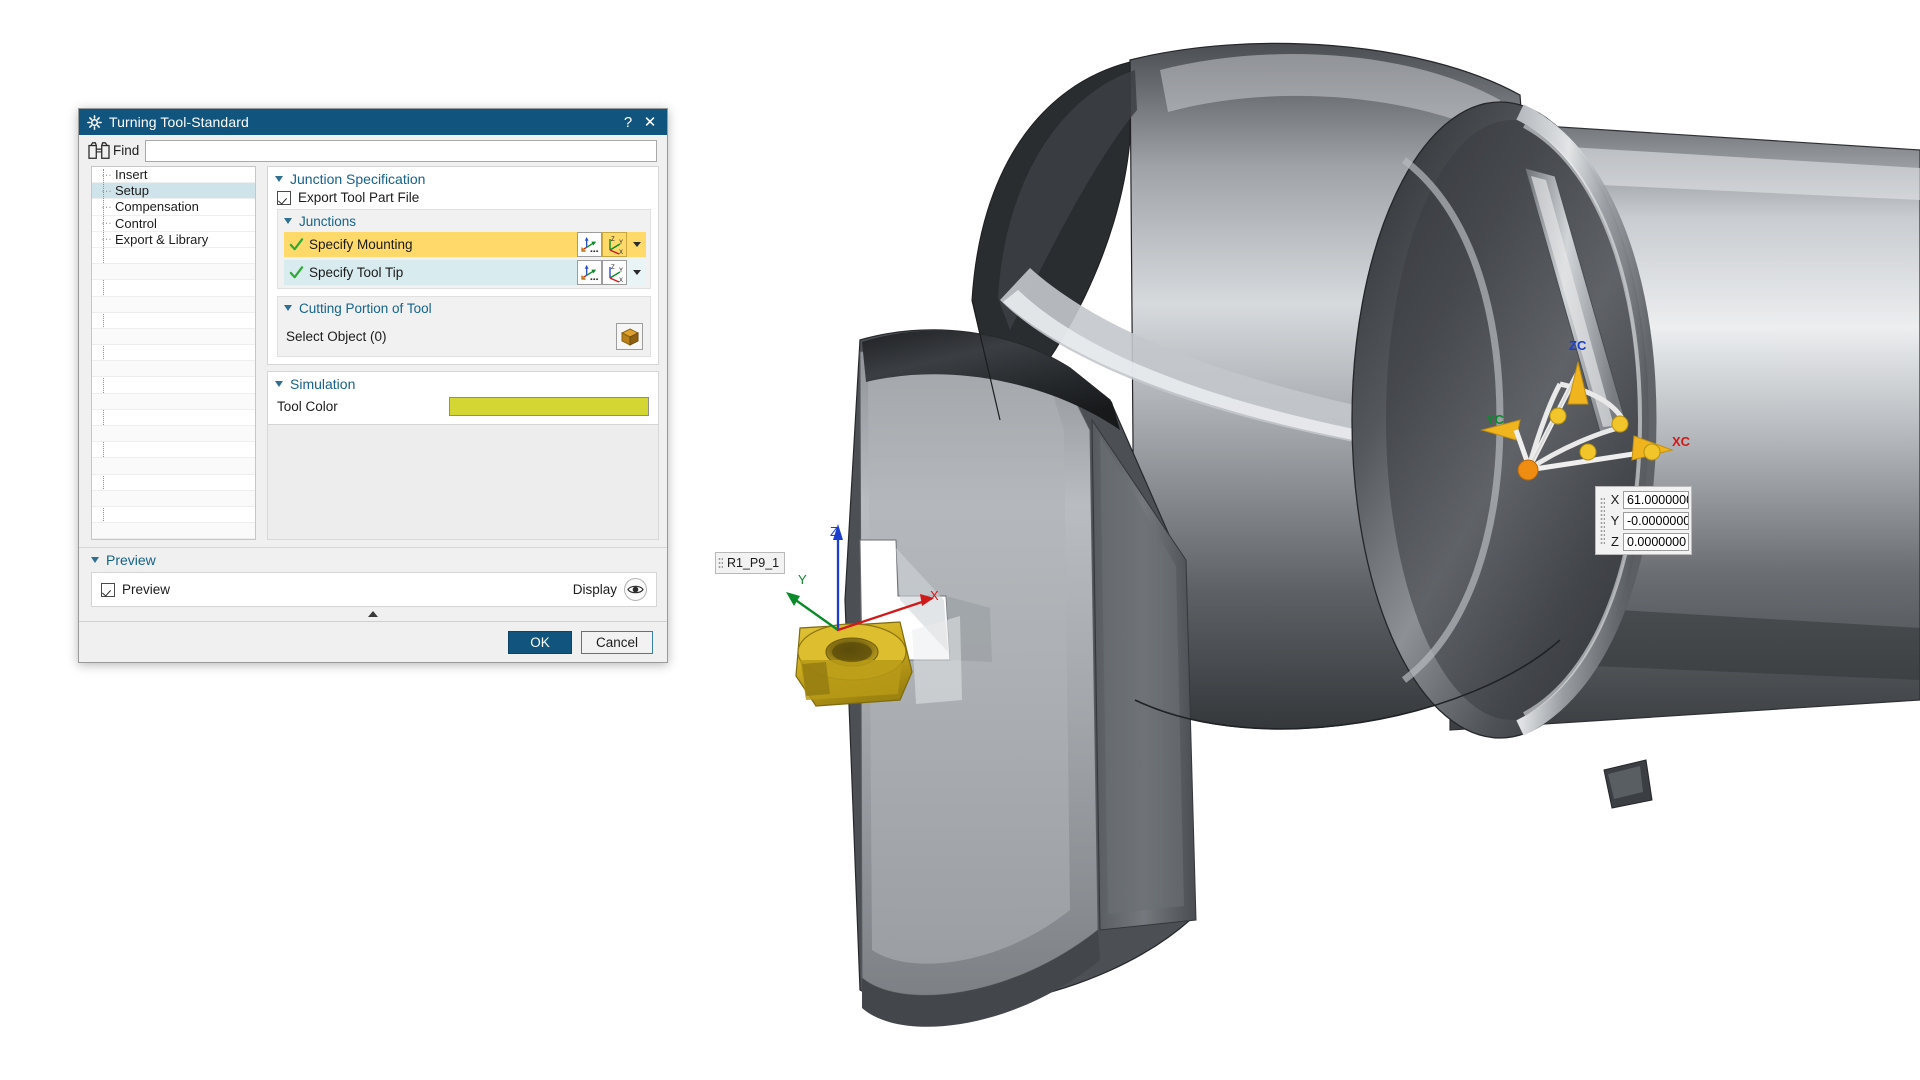  Describe the element at coordinates (173, 191) in the screenshot. I see `sidebar-item-setup: Setup` at that location.